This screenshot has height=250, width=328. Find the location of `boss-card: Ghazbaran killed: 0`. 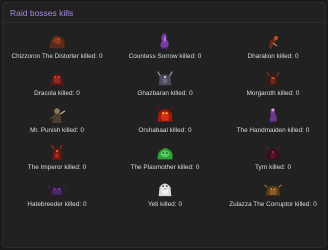

boss-card: Ghazbaran killed: 0 is located at coordinates (165, 80).